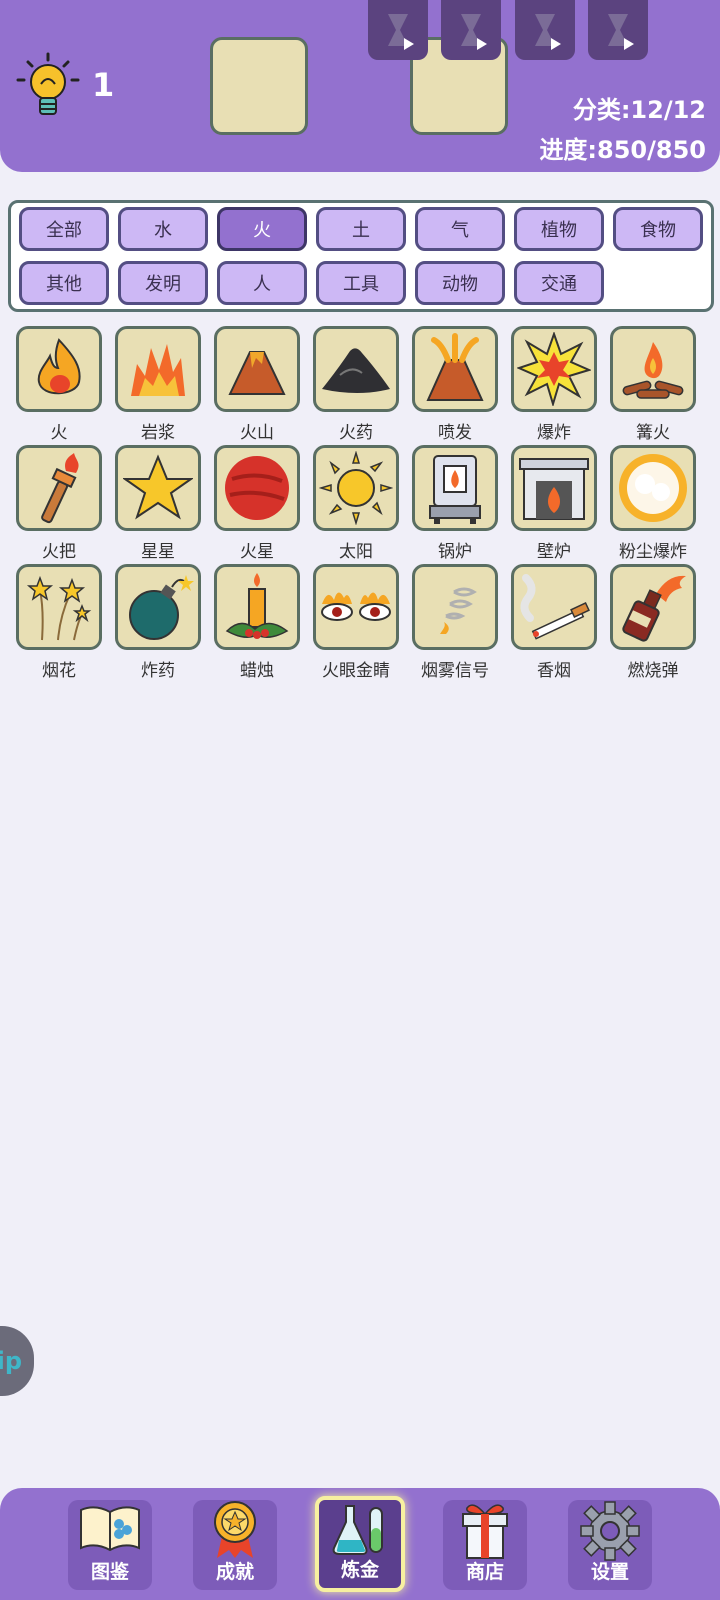 This screenshot has height=1600, width=720. I want to click on nav-shop: 商店, so click(485, 1545).